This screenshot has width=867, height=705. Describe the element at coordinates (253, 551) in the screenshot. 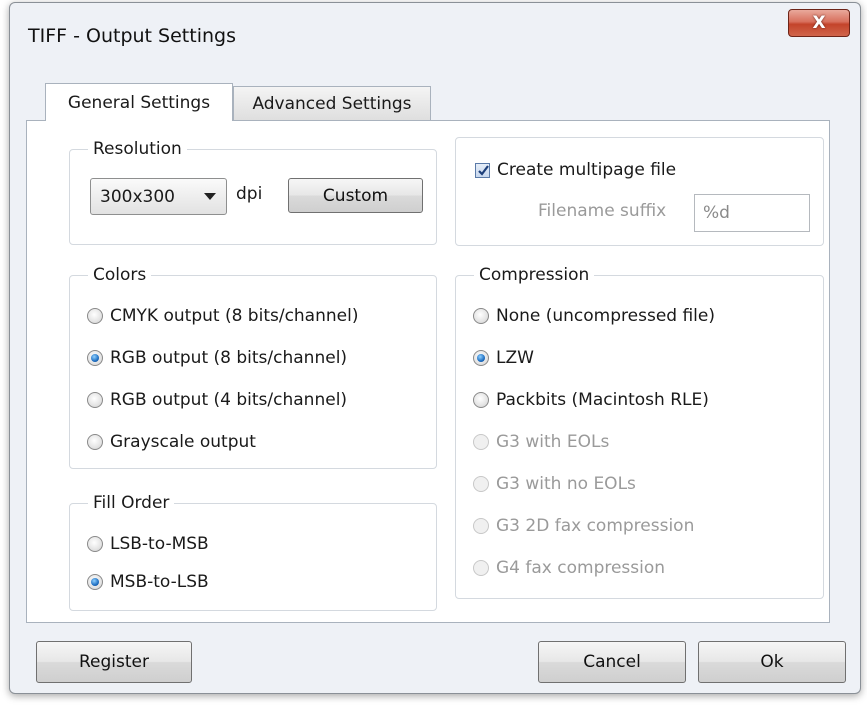

I see `fill-order-group: Fill Order LSB-to-MSB MSB-to-LSB` at that location.